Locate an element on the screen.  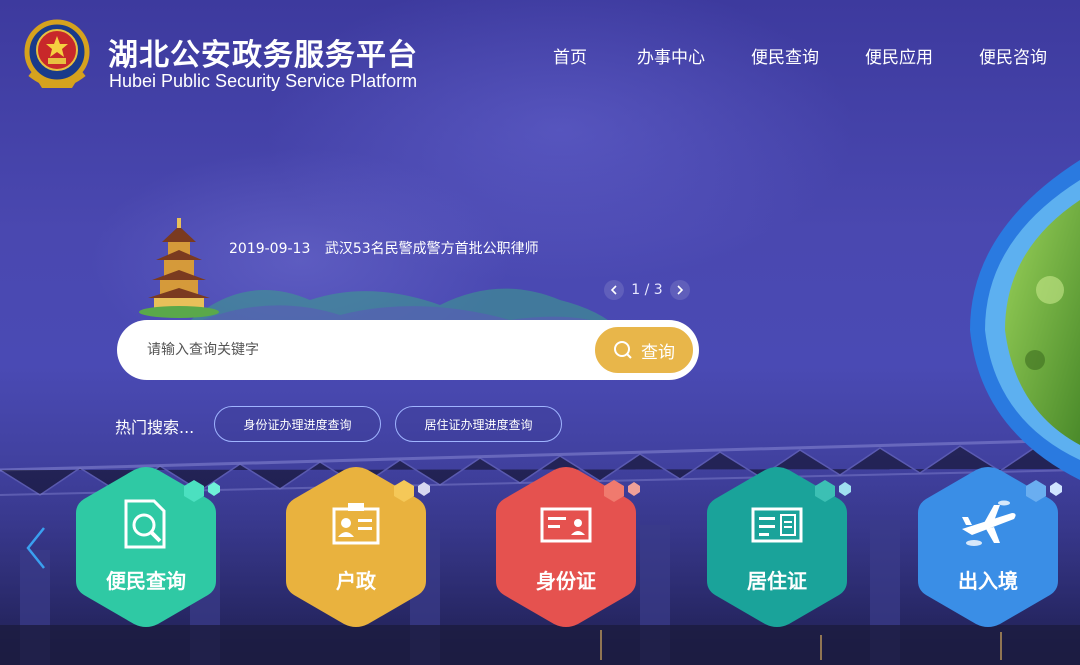
nav-public-consult: 便民咨询 is located at coordinates (1013, 55).